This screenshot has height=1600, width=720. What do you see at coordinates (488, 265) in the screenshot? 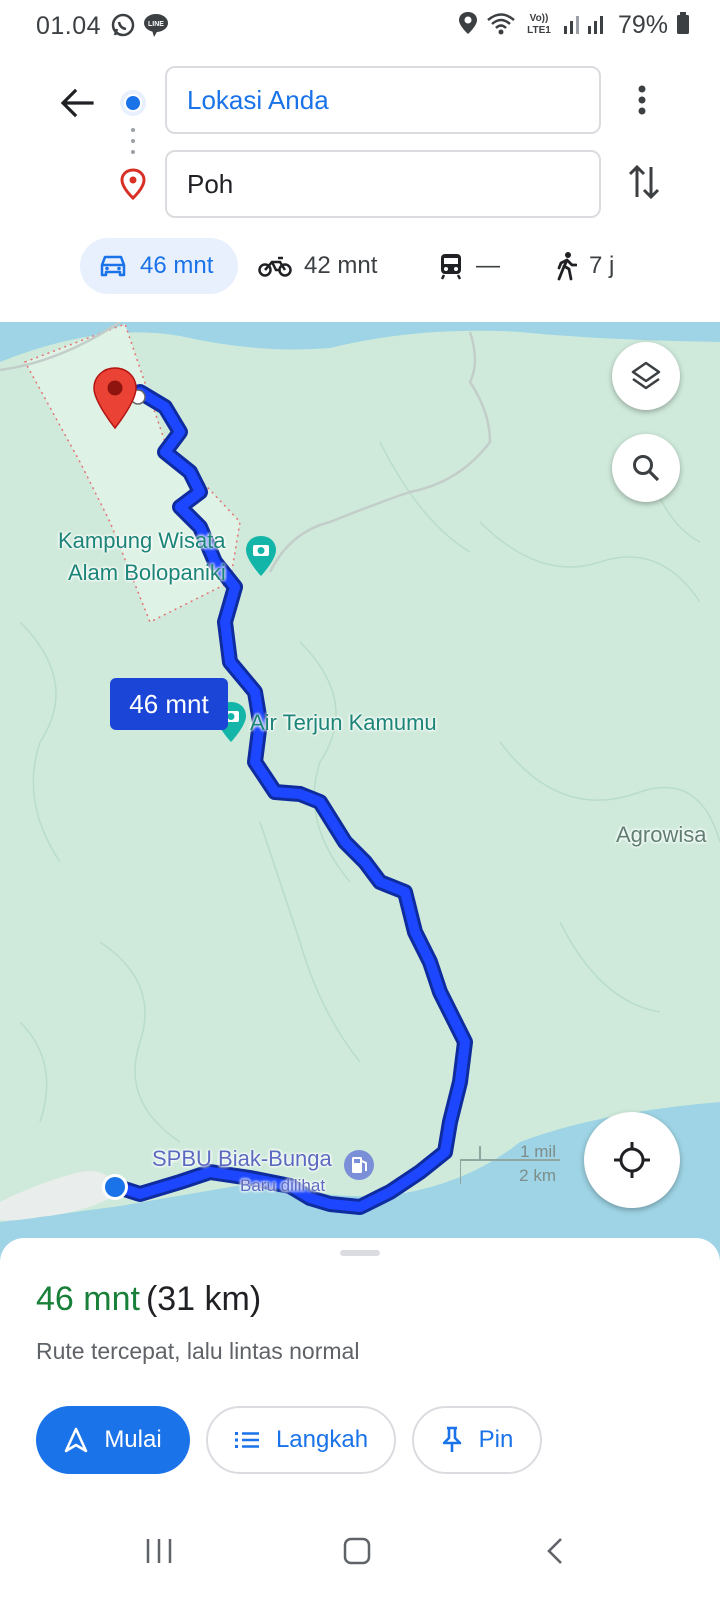
I see `mode-transit-time: —` at bounding box center [488, 265].